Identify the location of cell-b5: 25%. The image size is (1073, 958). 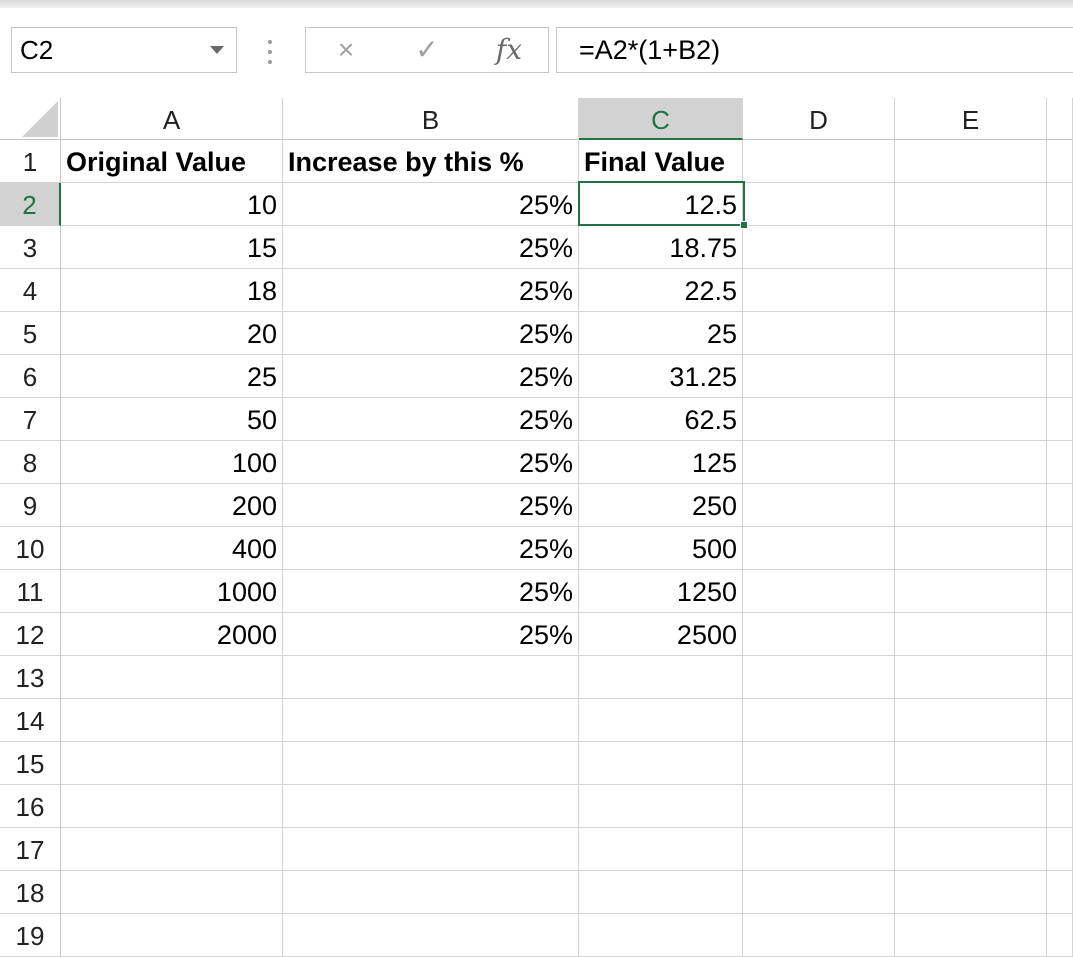
(431, 333).